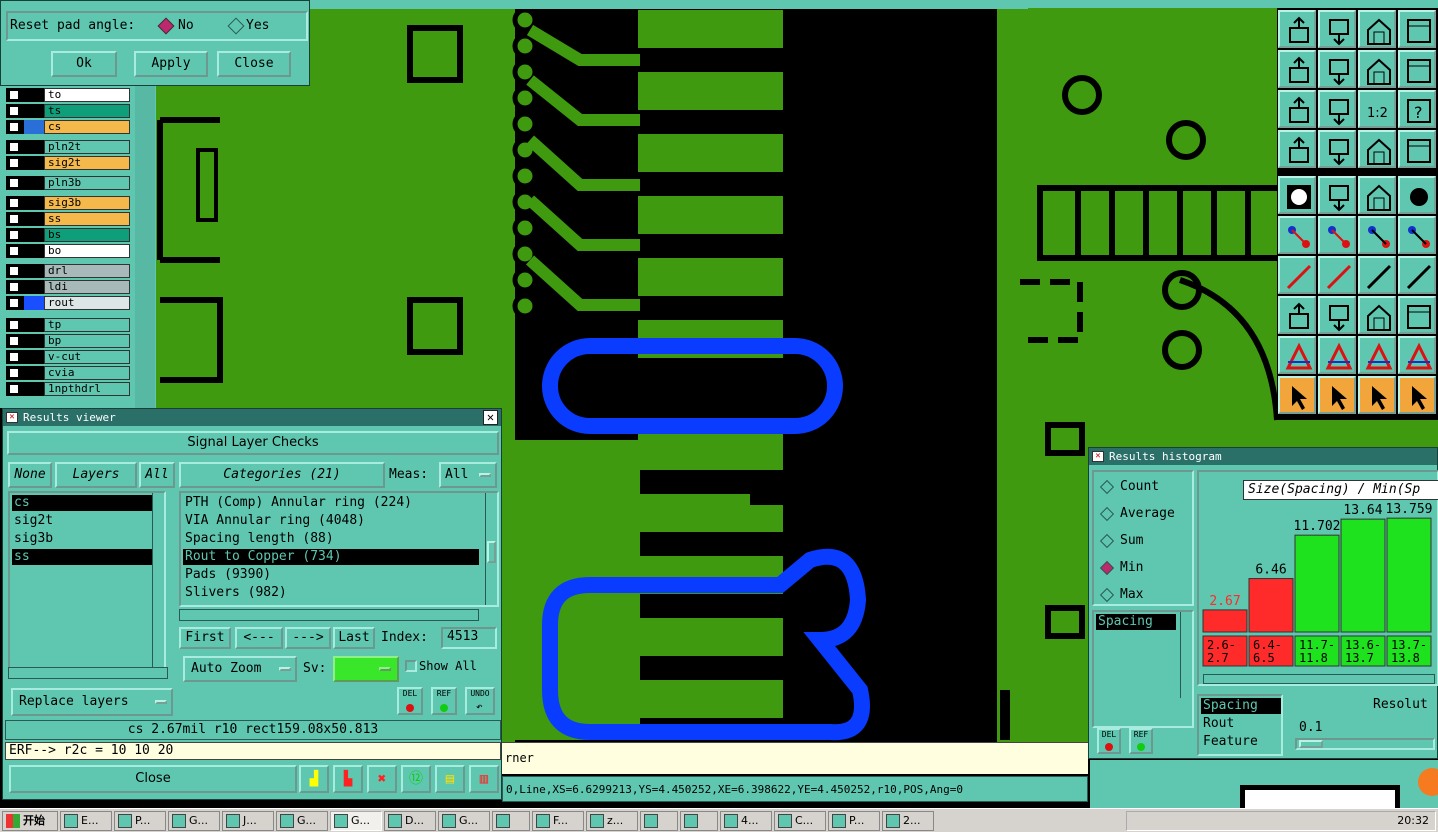 This screenshot has height=832, width=1438. Describe the element at coordinates (68, 127) in the screenshot. I see `layer-row-cs: cs` at that location.